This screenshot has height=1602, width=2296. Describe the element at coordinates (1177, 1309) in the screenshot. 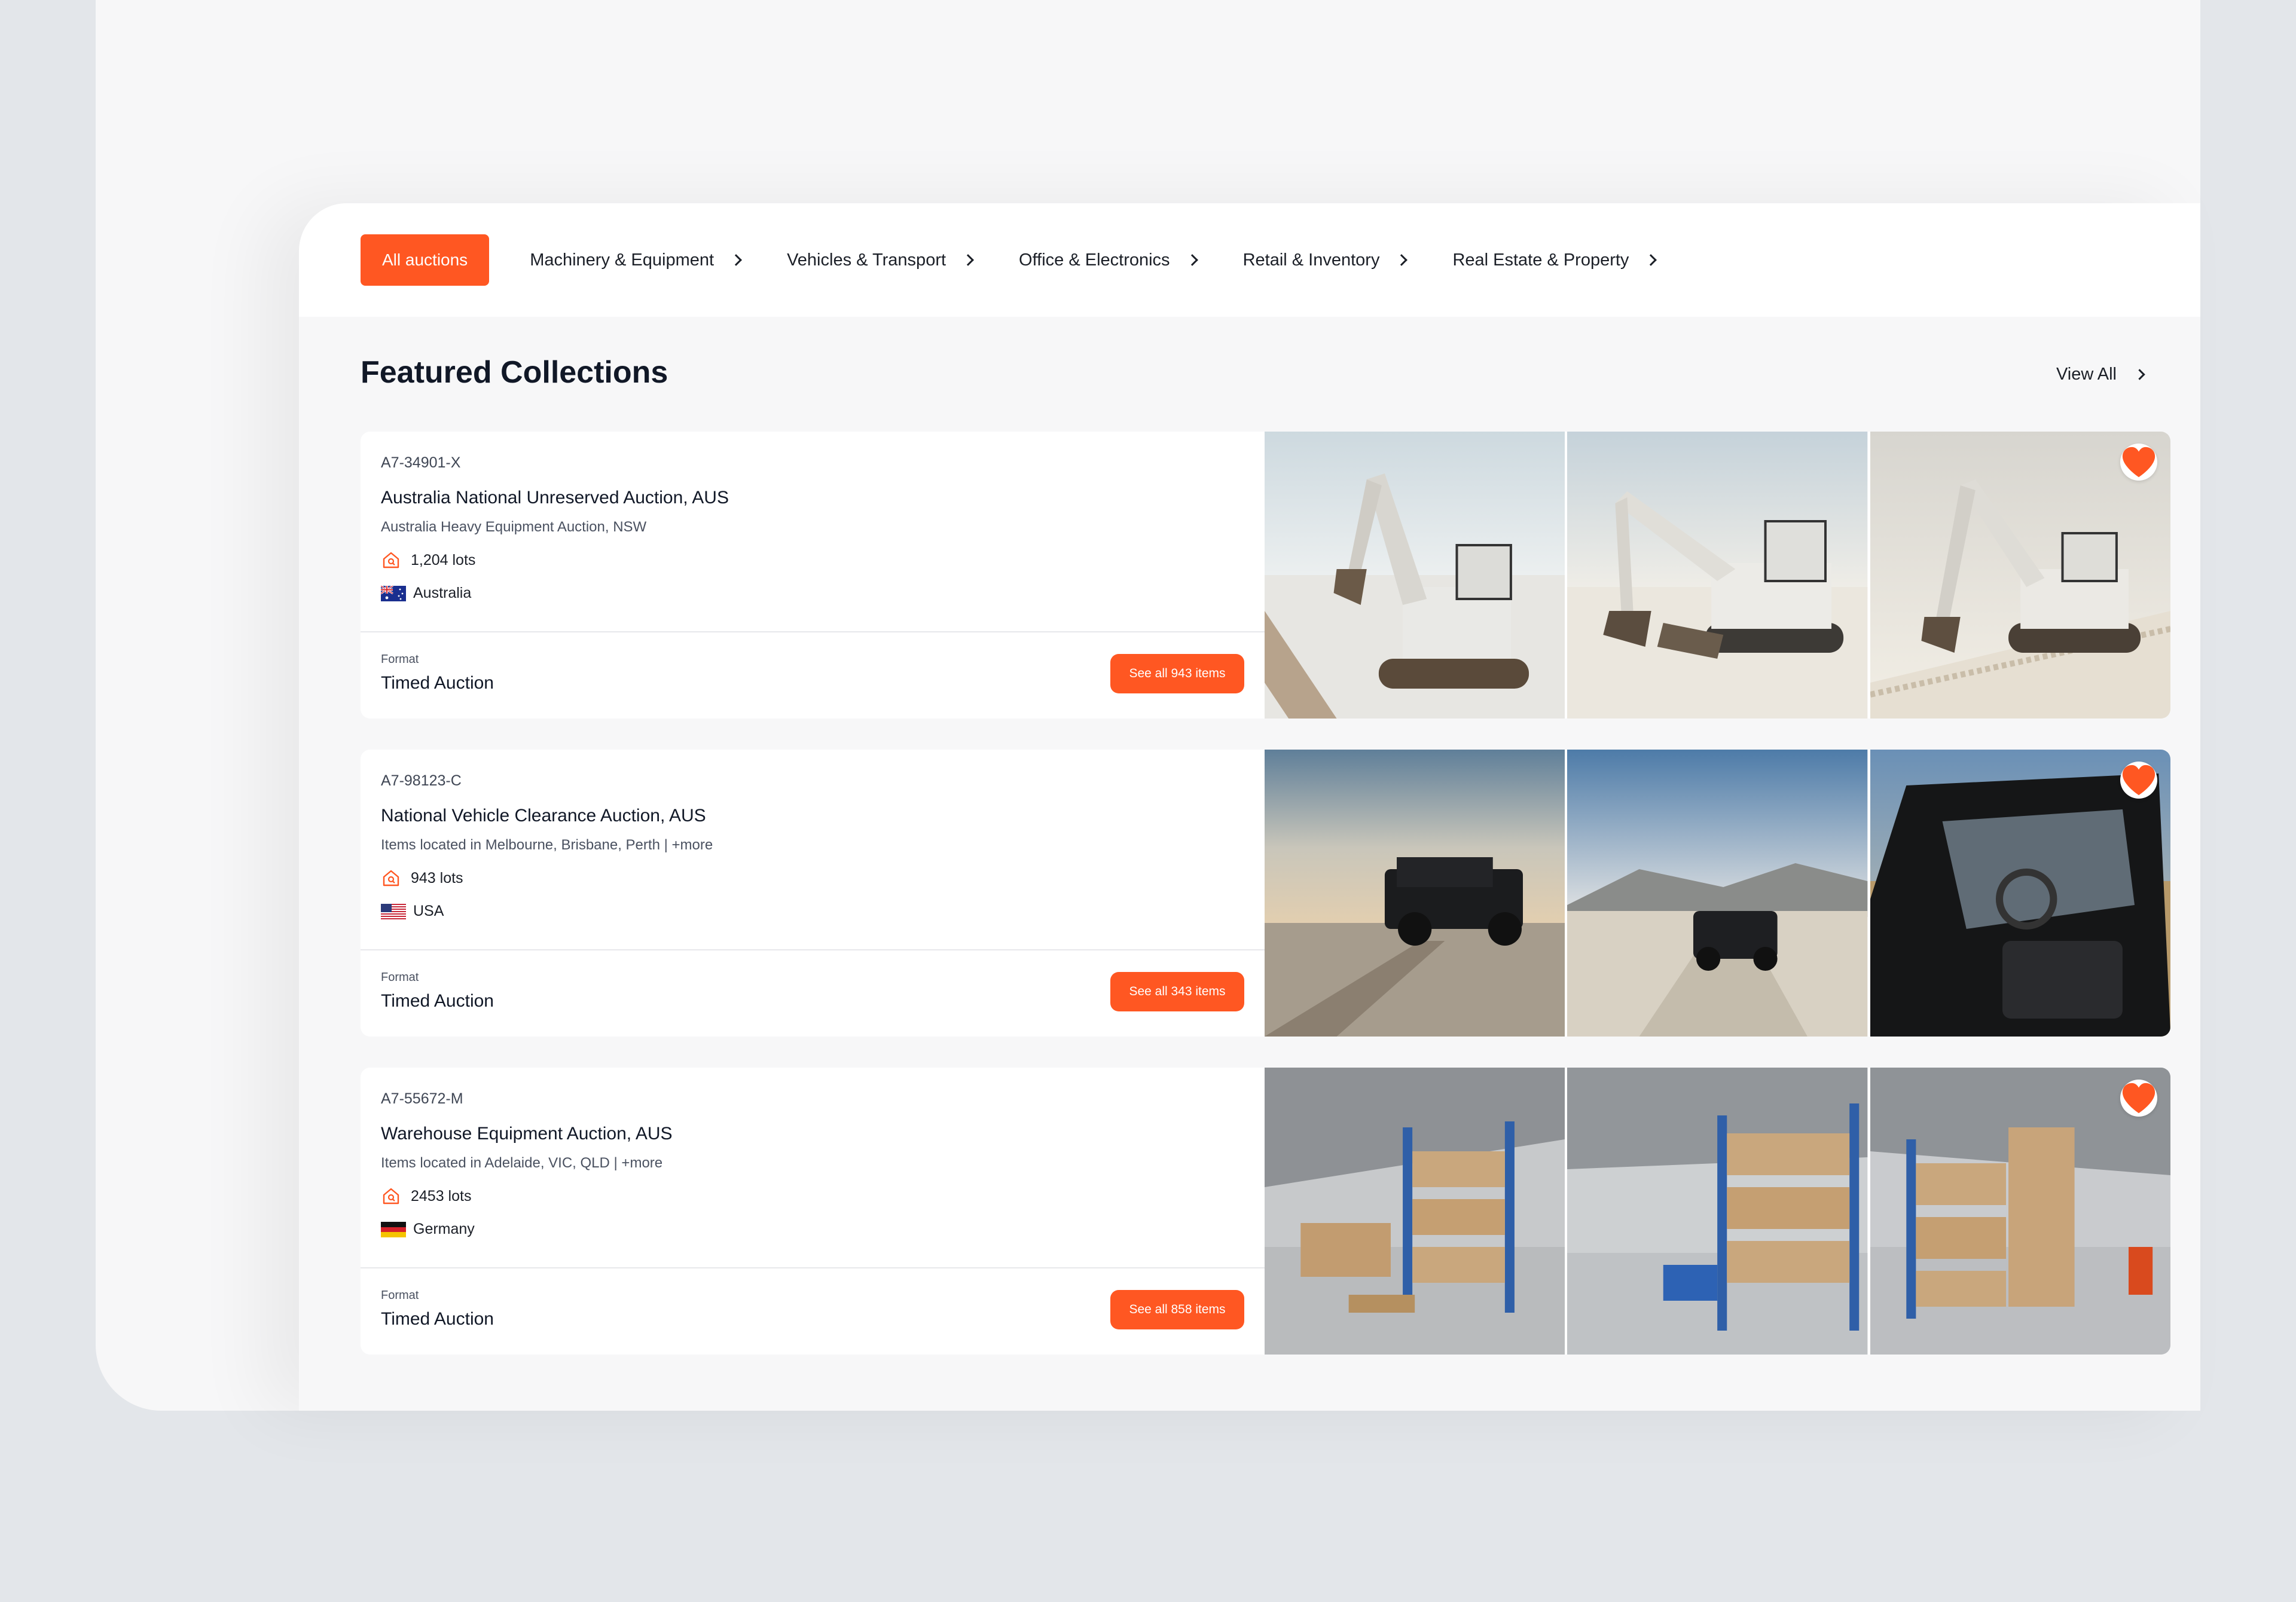

I see `see-all-items-button: See all 858 items` at that location.